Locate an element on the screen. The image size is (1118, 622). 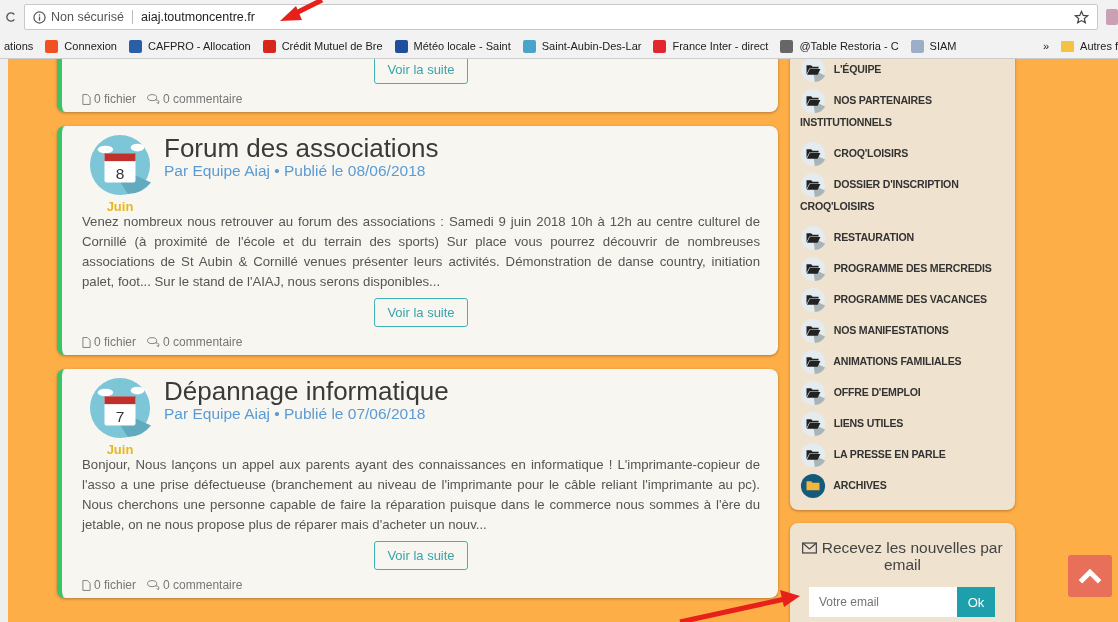
calendar-icon: 8 is located at coordinates (120, 165).